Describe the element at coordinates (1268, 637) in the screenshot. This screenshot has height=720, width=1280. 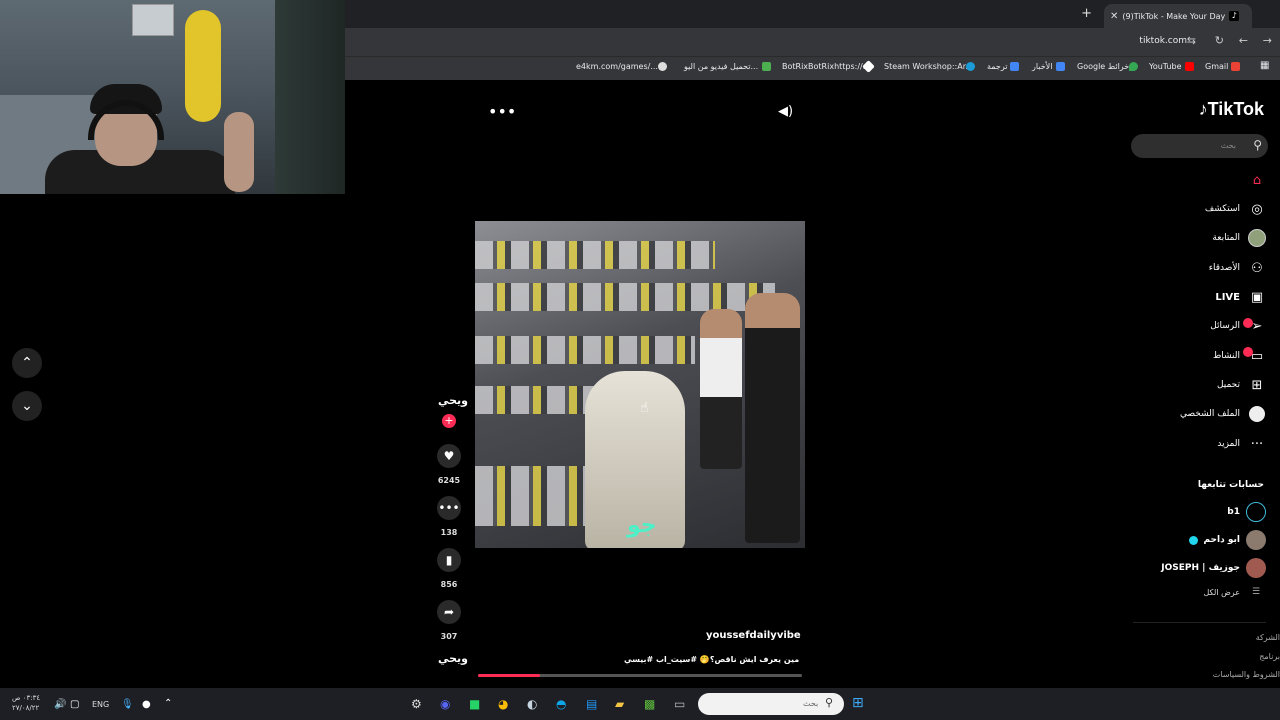
I see `footer-company-link: الشركة` at that location.